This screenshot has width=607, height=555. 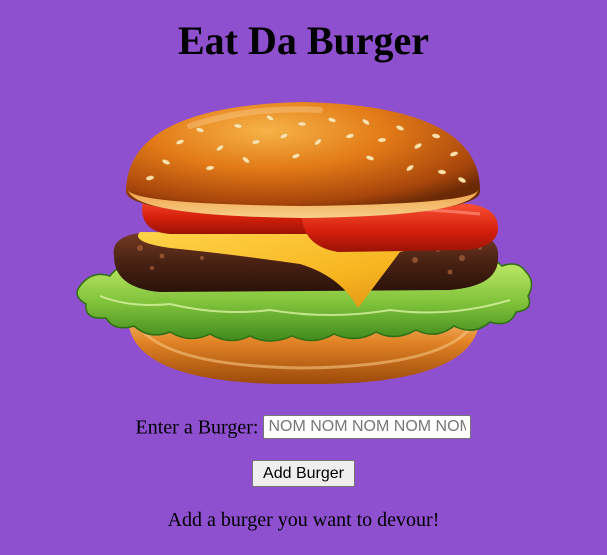 What do you see at coordinates (197, 427) in the screenshot?
I see `burger-input-label: Enter a Burger:` at bounding box center [197, 427].